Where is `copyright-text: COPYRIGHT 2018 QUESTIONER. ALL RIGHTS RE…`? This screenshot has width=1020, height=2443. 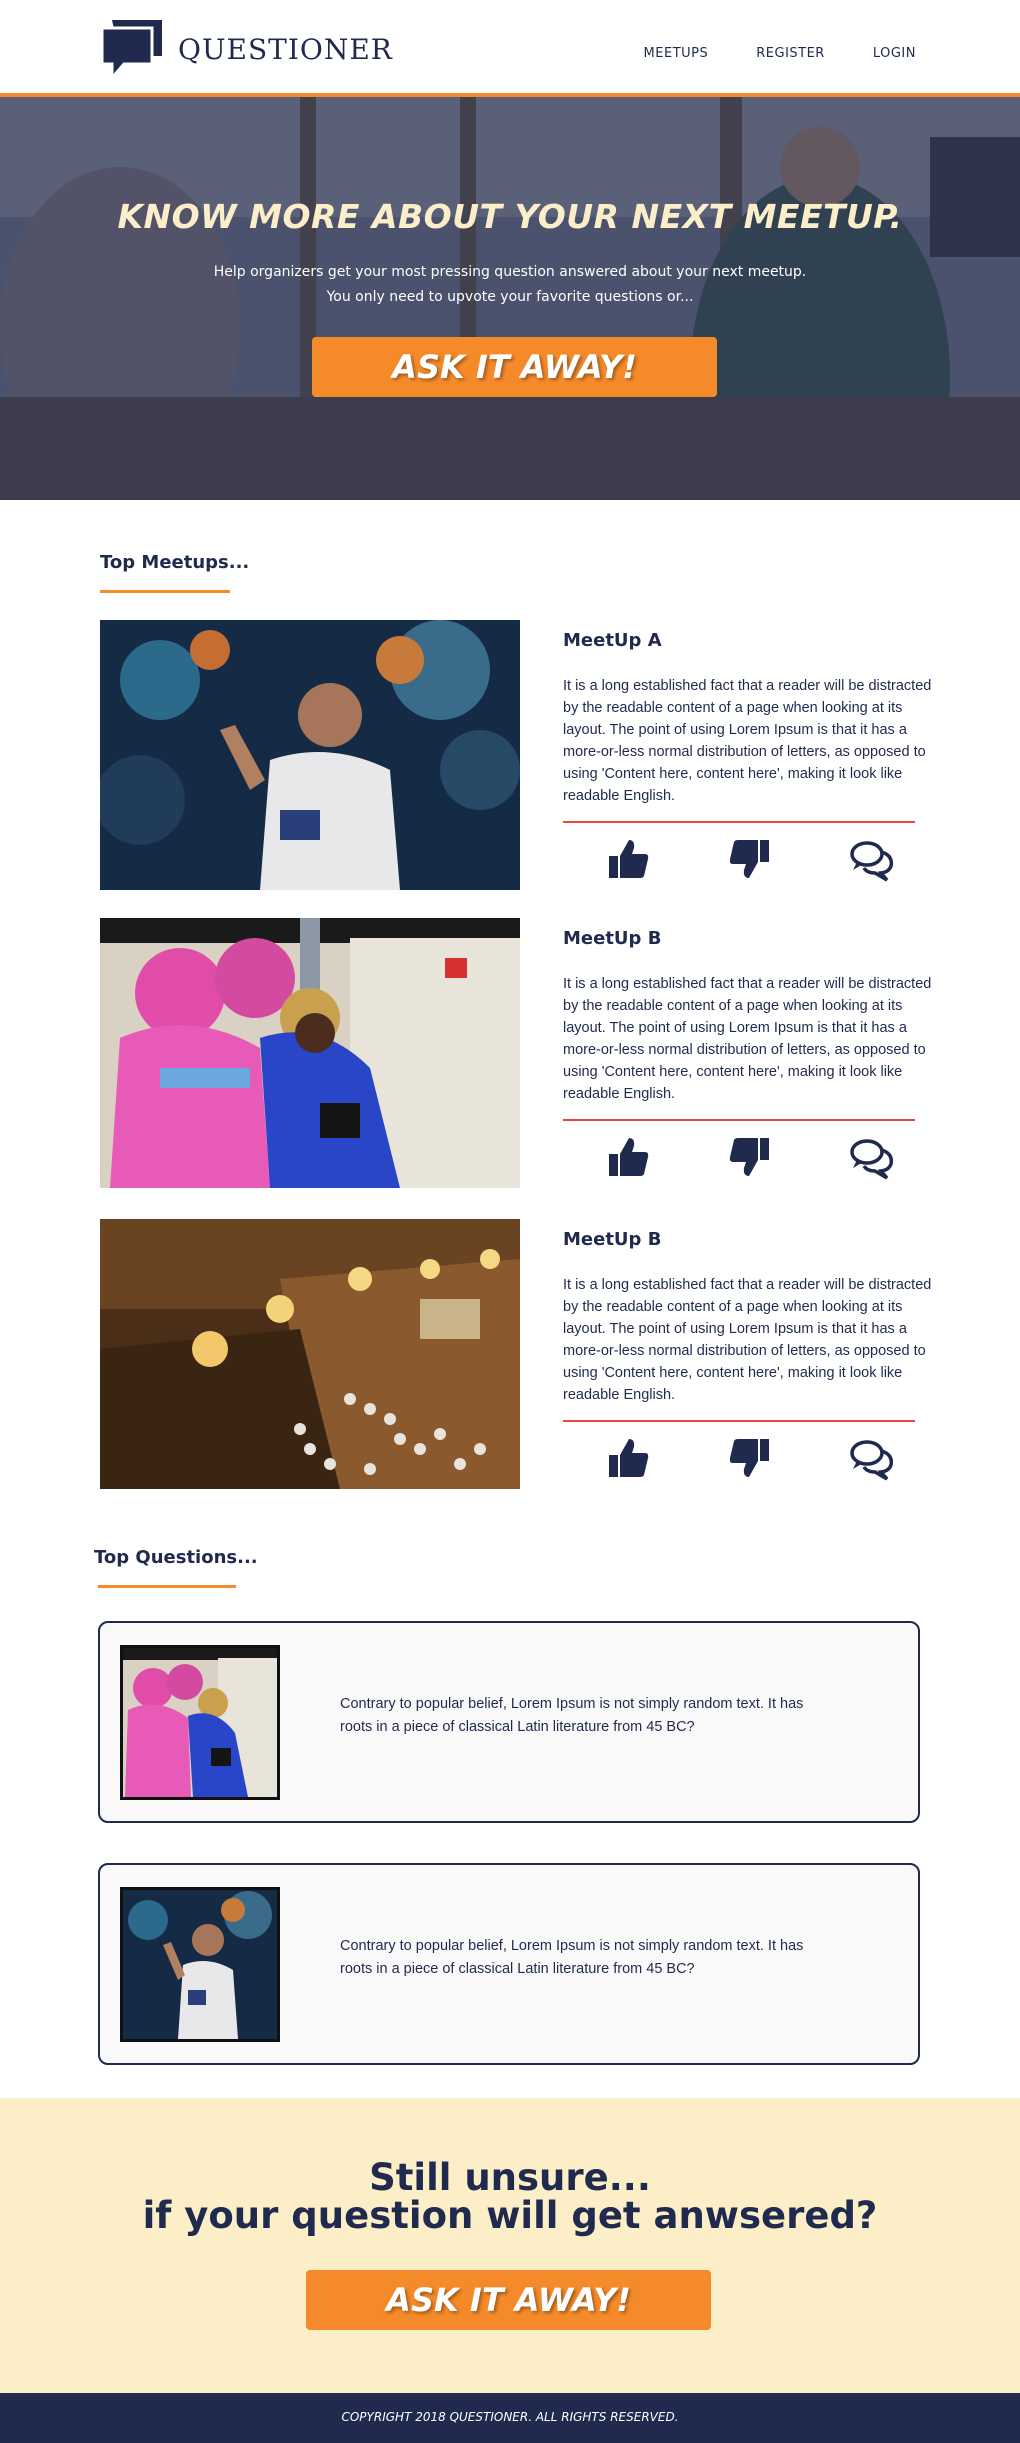
copyright-text: COPYRIGHT 2018 QUESTIONER. ALL RIGHTS RE… is located at coordinates (510, 2417).